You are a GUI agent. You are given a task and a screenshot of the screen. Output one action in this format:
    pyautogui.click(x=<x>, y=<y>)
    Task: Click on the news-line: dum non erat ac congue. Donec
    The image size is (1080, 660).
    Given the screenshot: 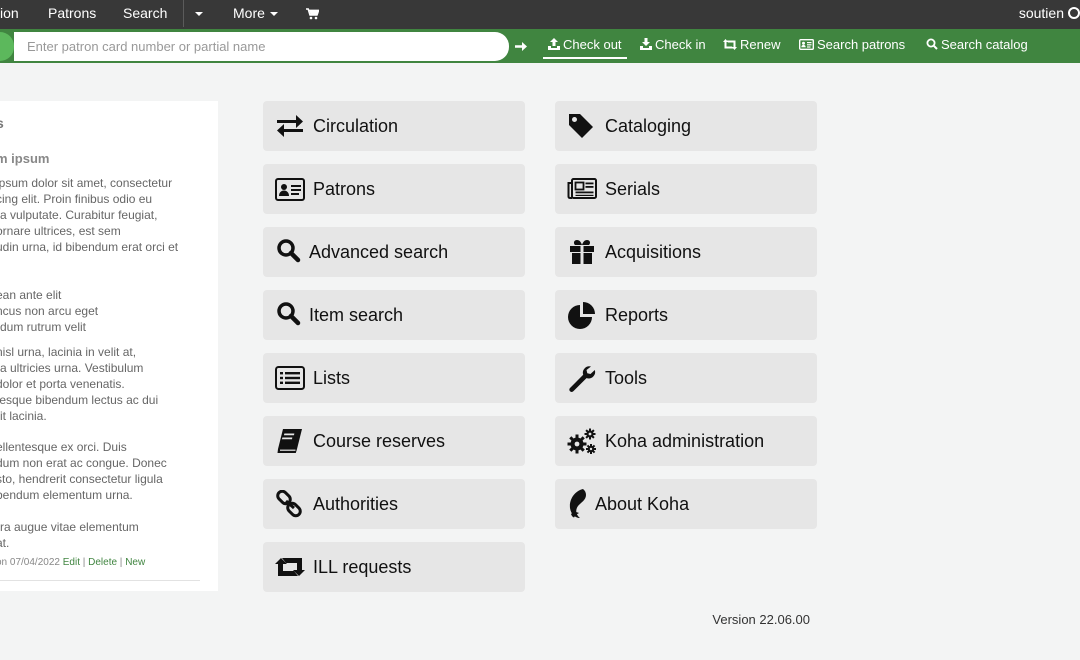 What is the action you would take?
    pyautogui.click(x=83, y=463)
    